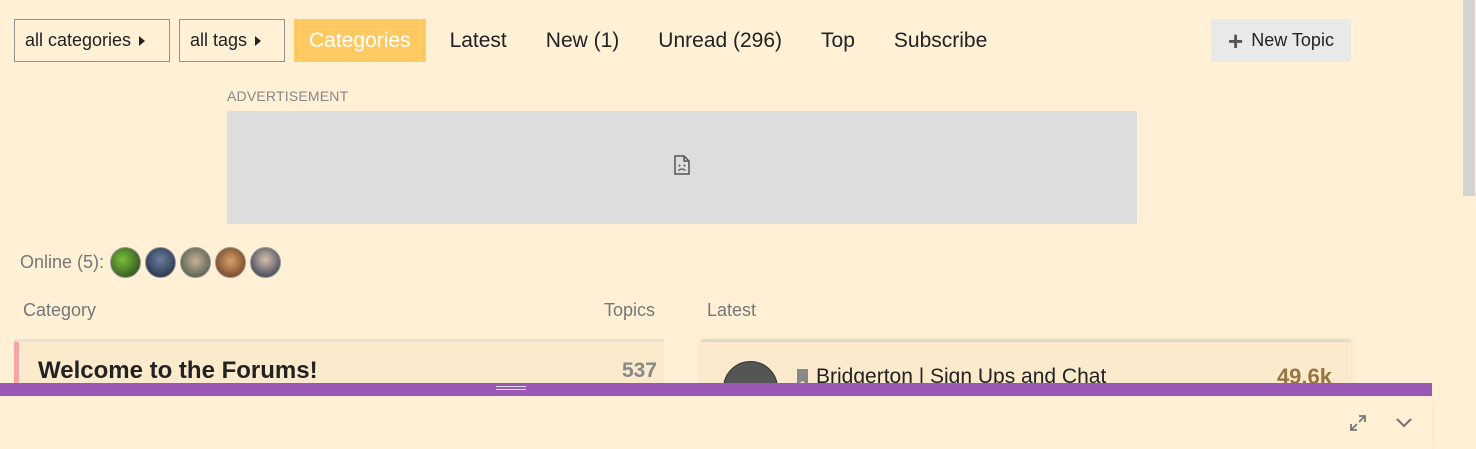 Image resolution: width=1476 pixels, height=449 pixels. I want to click on tags-dropdown: all tags, so click(232, 40).